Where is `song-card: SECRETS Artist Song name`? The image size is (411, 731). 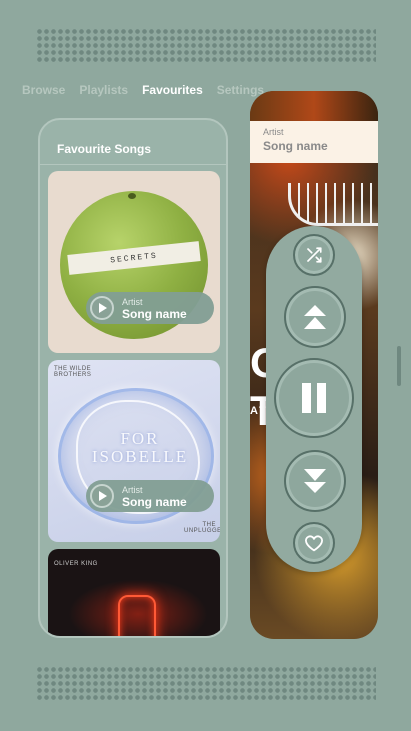
song-card: SECRETS Artist Song name is located at coordinates (134, 262).